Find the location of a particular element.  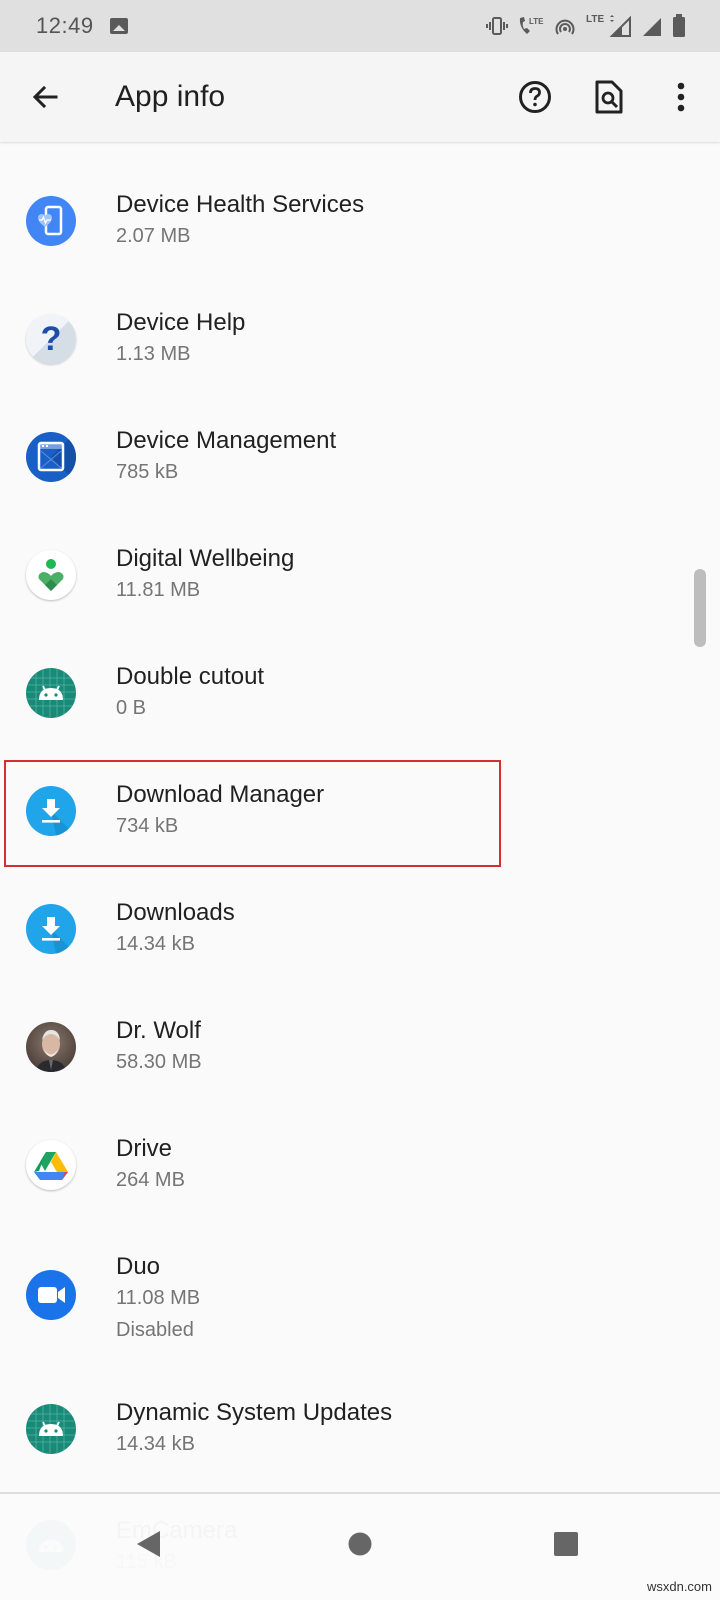

app-bar-actions is located at coordinates (592, 97).